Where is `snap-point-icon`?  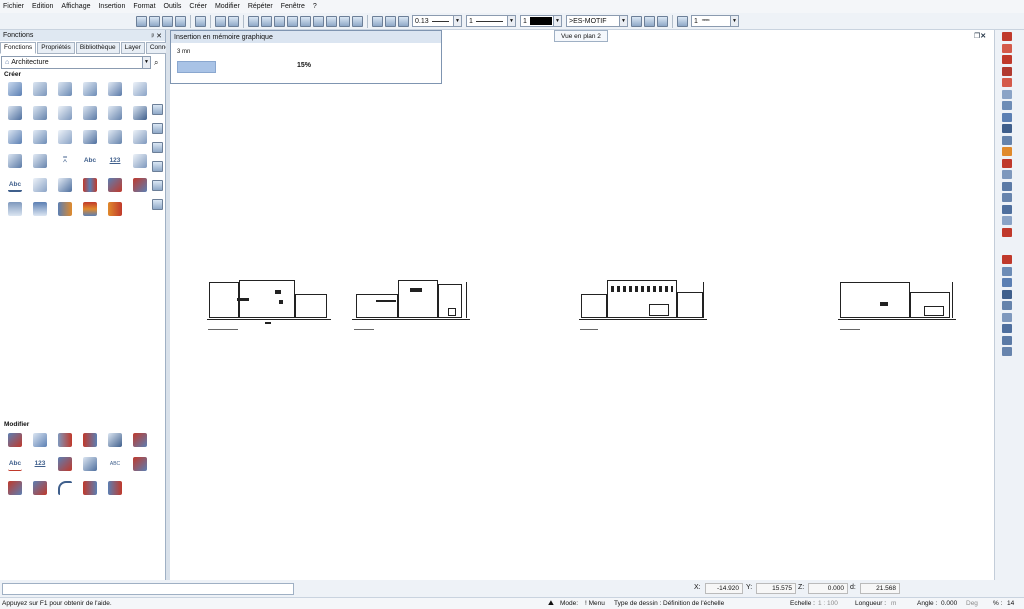 snap-point-icon is located at coordinates (1007, 271).